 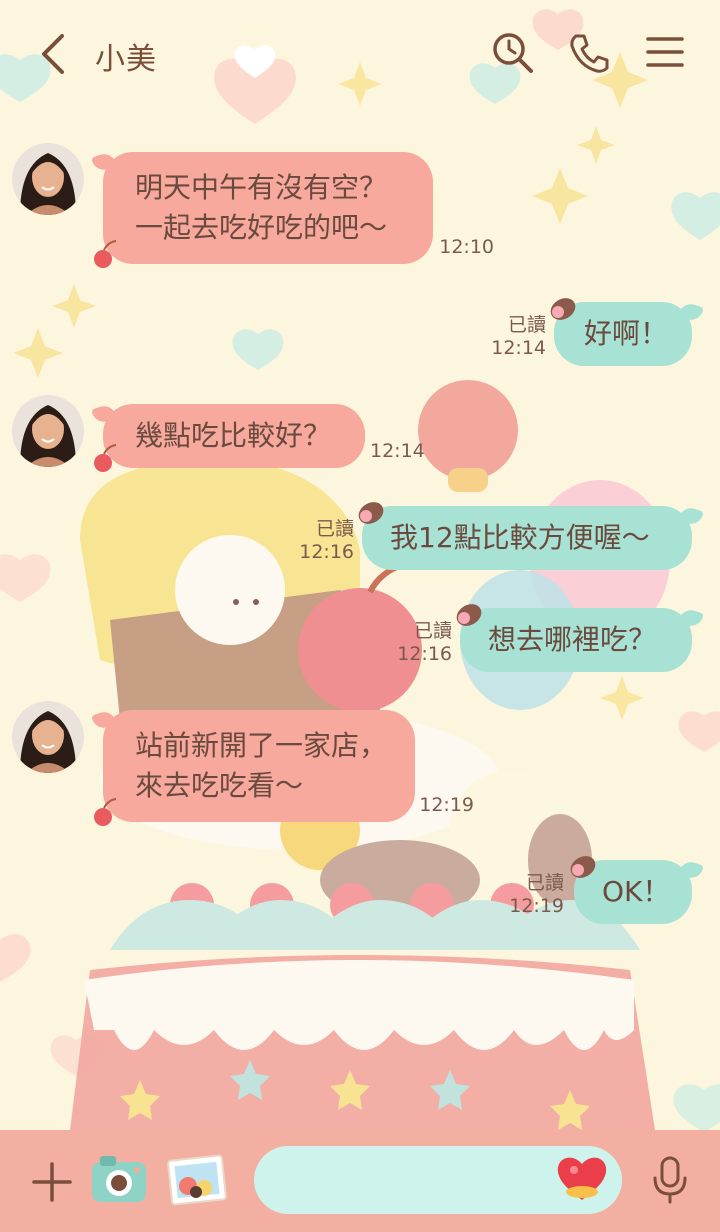 I want to click on message-bubble-outgoing: 我12點比較方便喔～, so click(x=527, y=538).